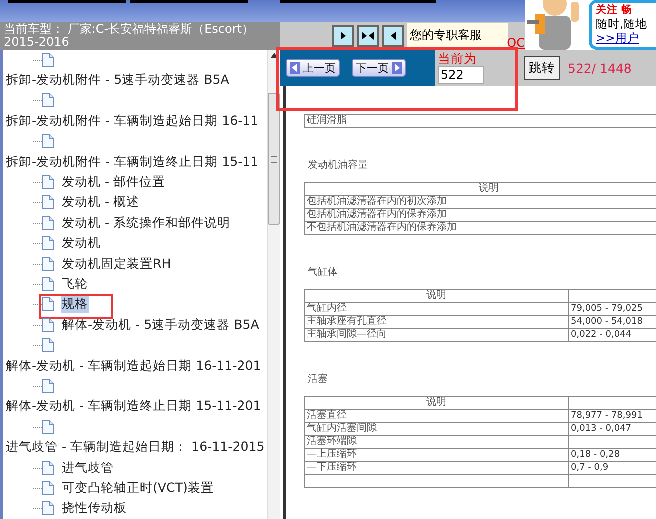 Image resolution: width=656 pixels, height=519 pixels. I want to click on tree-item: 发动机 - 系统操作和部件说明, so click(146, 223).